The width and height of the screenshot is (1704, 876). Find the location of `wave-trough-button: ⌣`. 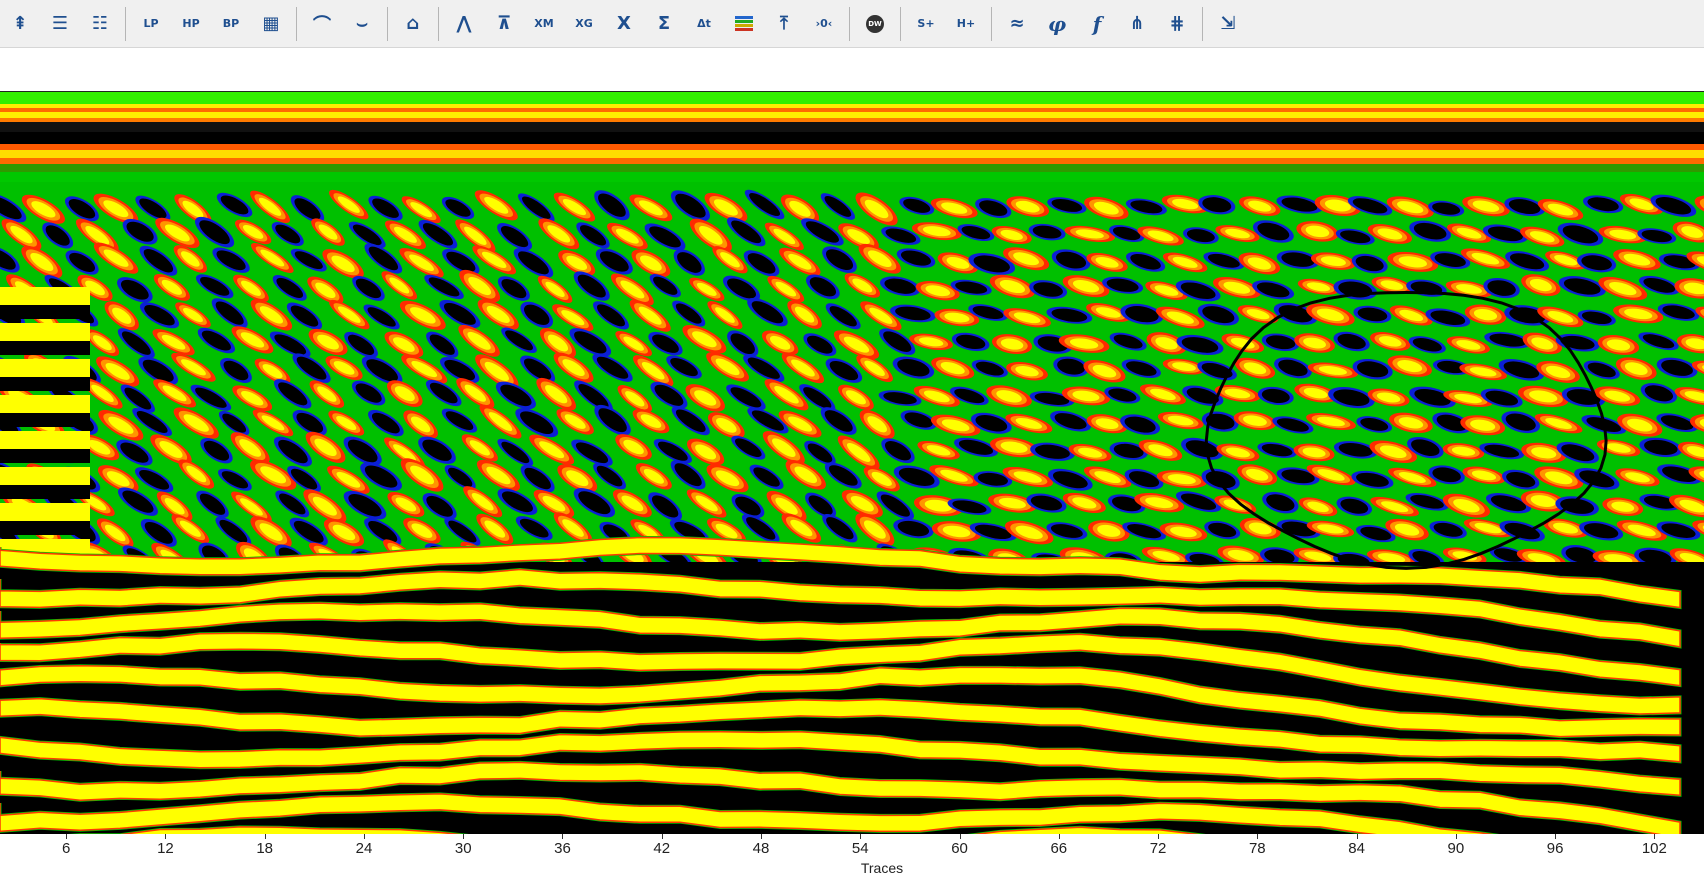

wave-trough-button: ⌣ is located at coordinates (362, 24).